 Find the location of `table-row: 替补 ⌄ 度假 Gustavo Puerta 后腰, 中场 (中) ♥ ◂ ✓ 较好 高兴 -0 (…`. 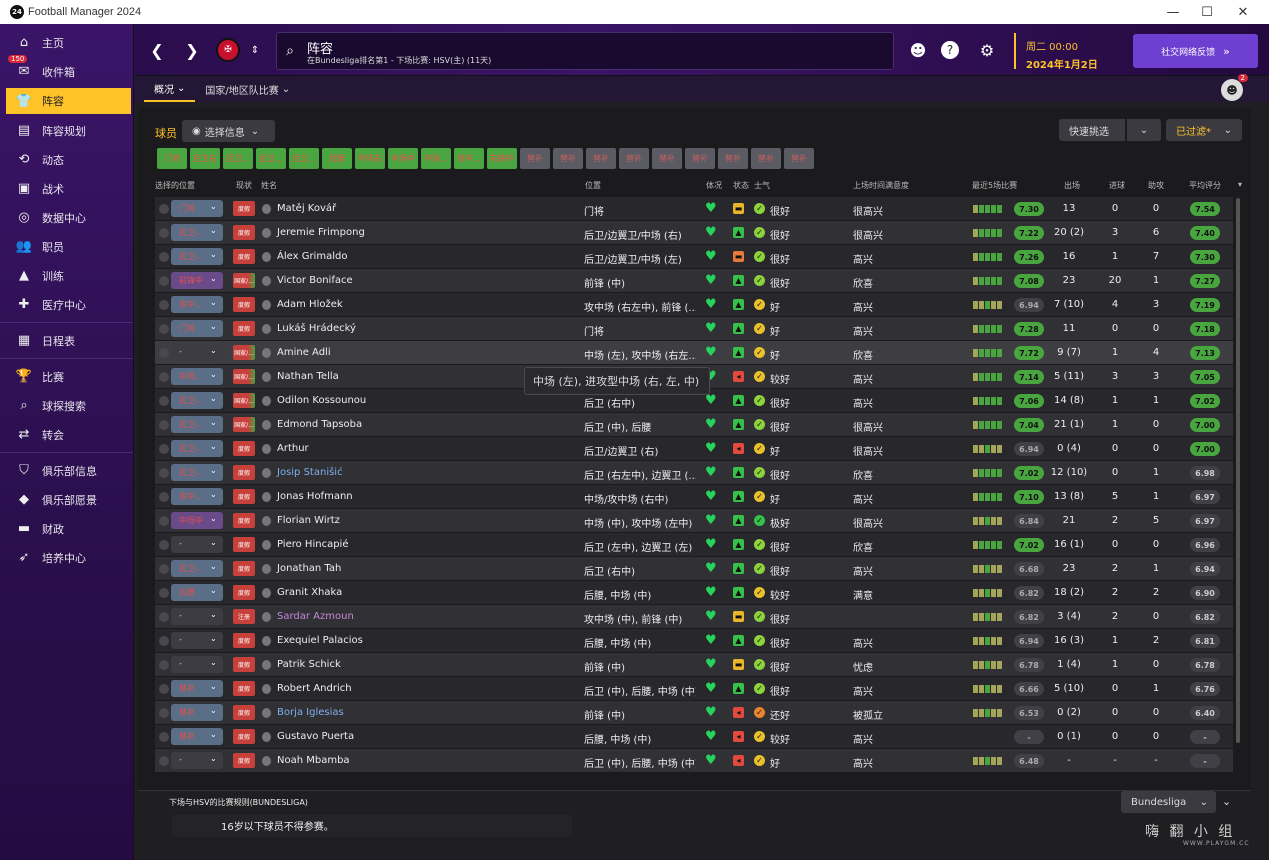

table-row: 替补 ⌄ 度假 Gustavo Puerta 后腰, 中场 (中) ♥ ◂ ✓ 较好 高兴 -0 (… is located at coordinates (694, 737).